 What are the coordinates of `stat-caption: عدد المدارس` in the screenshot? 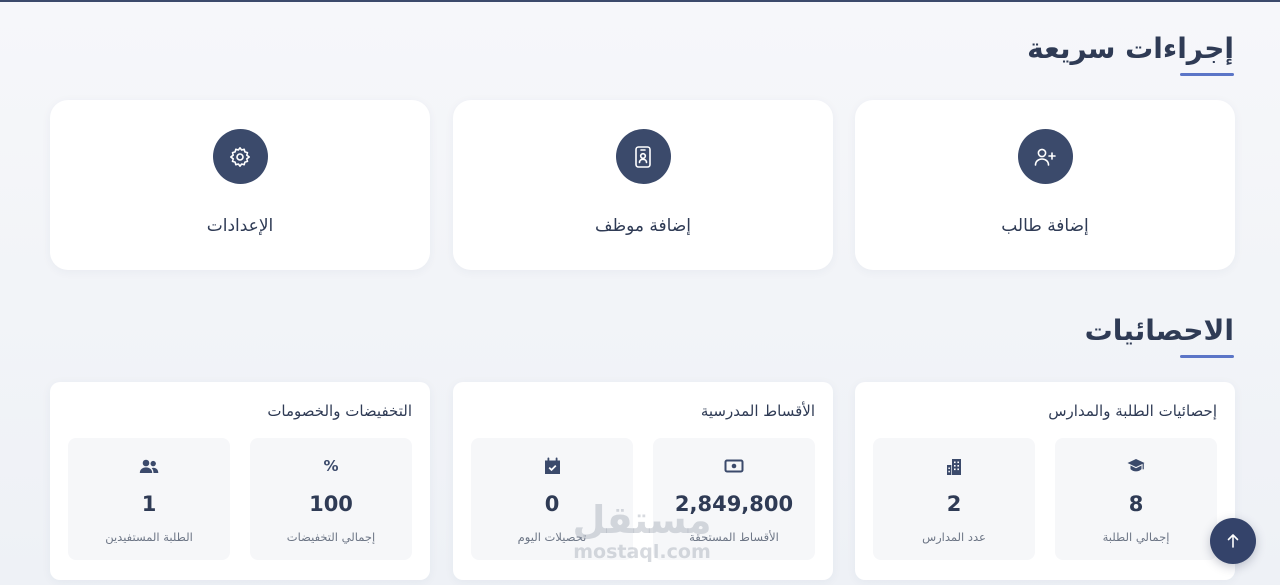 It's located at (954, 537).